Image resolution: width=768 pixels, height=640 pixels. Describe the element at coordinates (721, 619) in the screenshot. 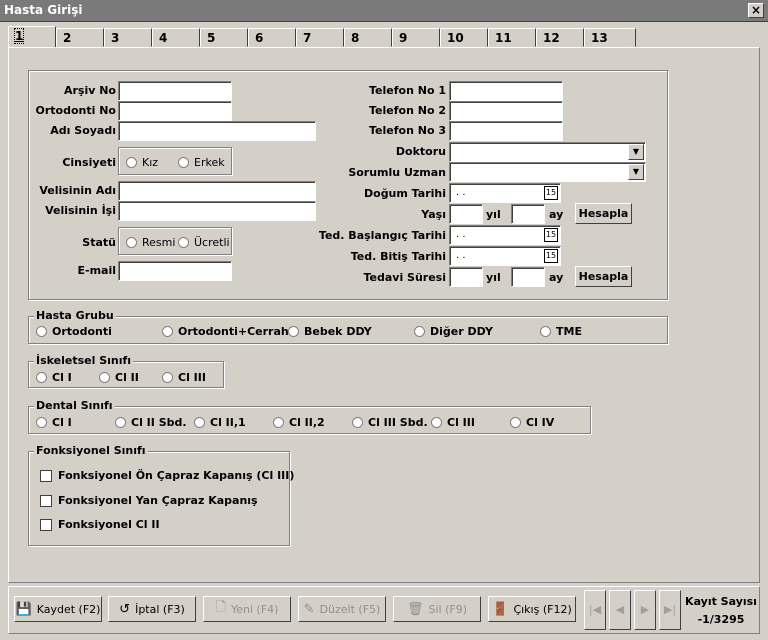

I see `record-count-value: -1/3295` at that location.